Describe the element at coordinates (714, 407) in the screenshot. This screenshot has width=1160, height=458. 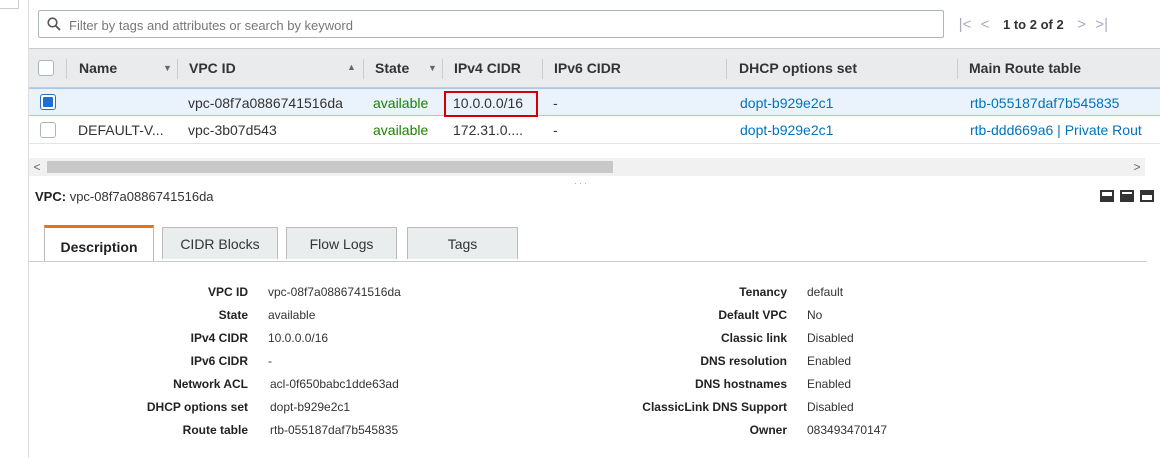
I see `label-classiclink-dns: ClassicLink DNS Support` at that location.